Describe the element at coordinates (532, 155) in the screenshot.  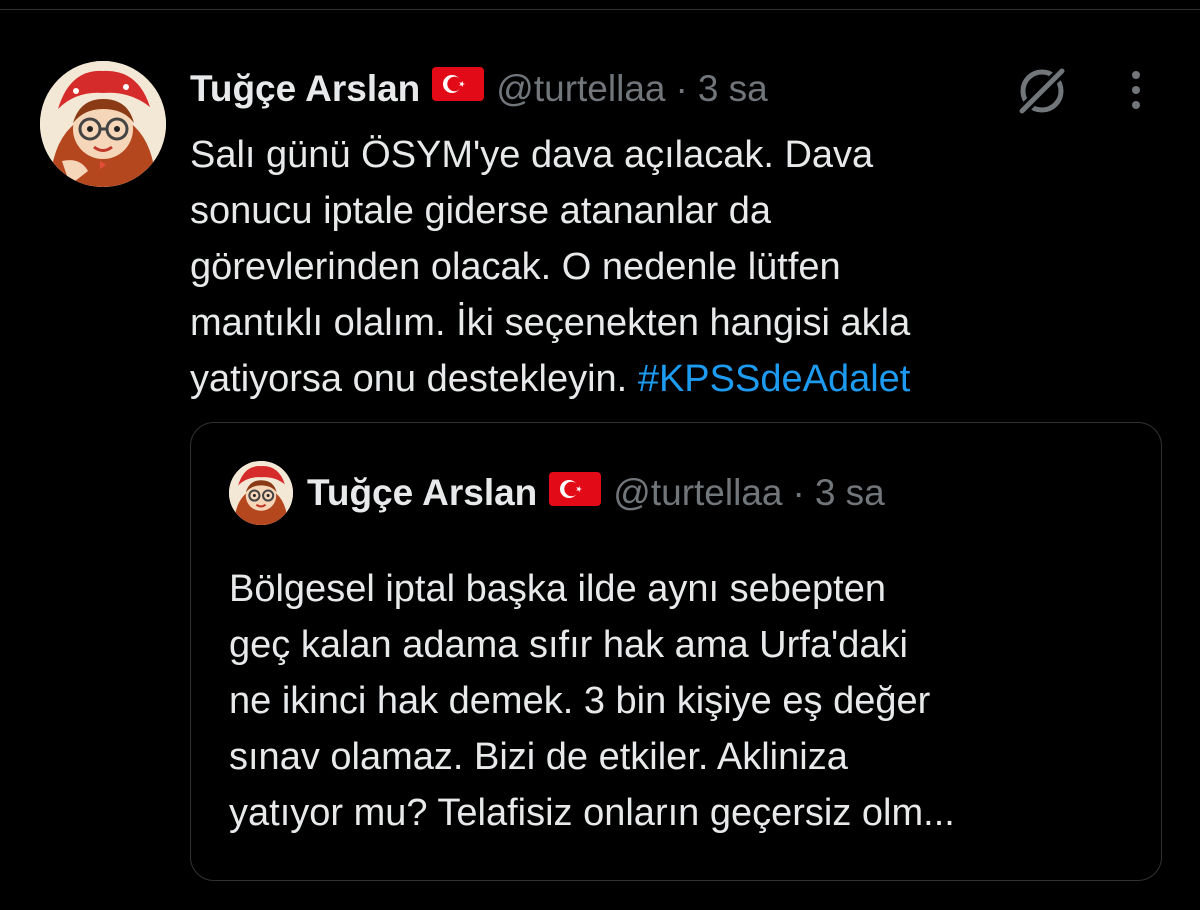
I see `tweet-text-line: Salı günü ÖSYM'ye dava açılacak. Dava` at that location.